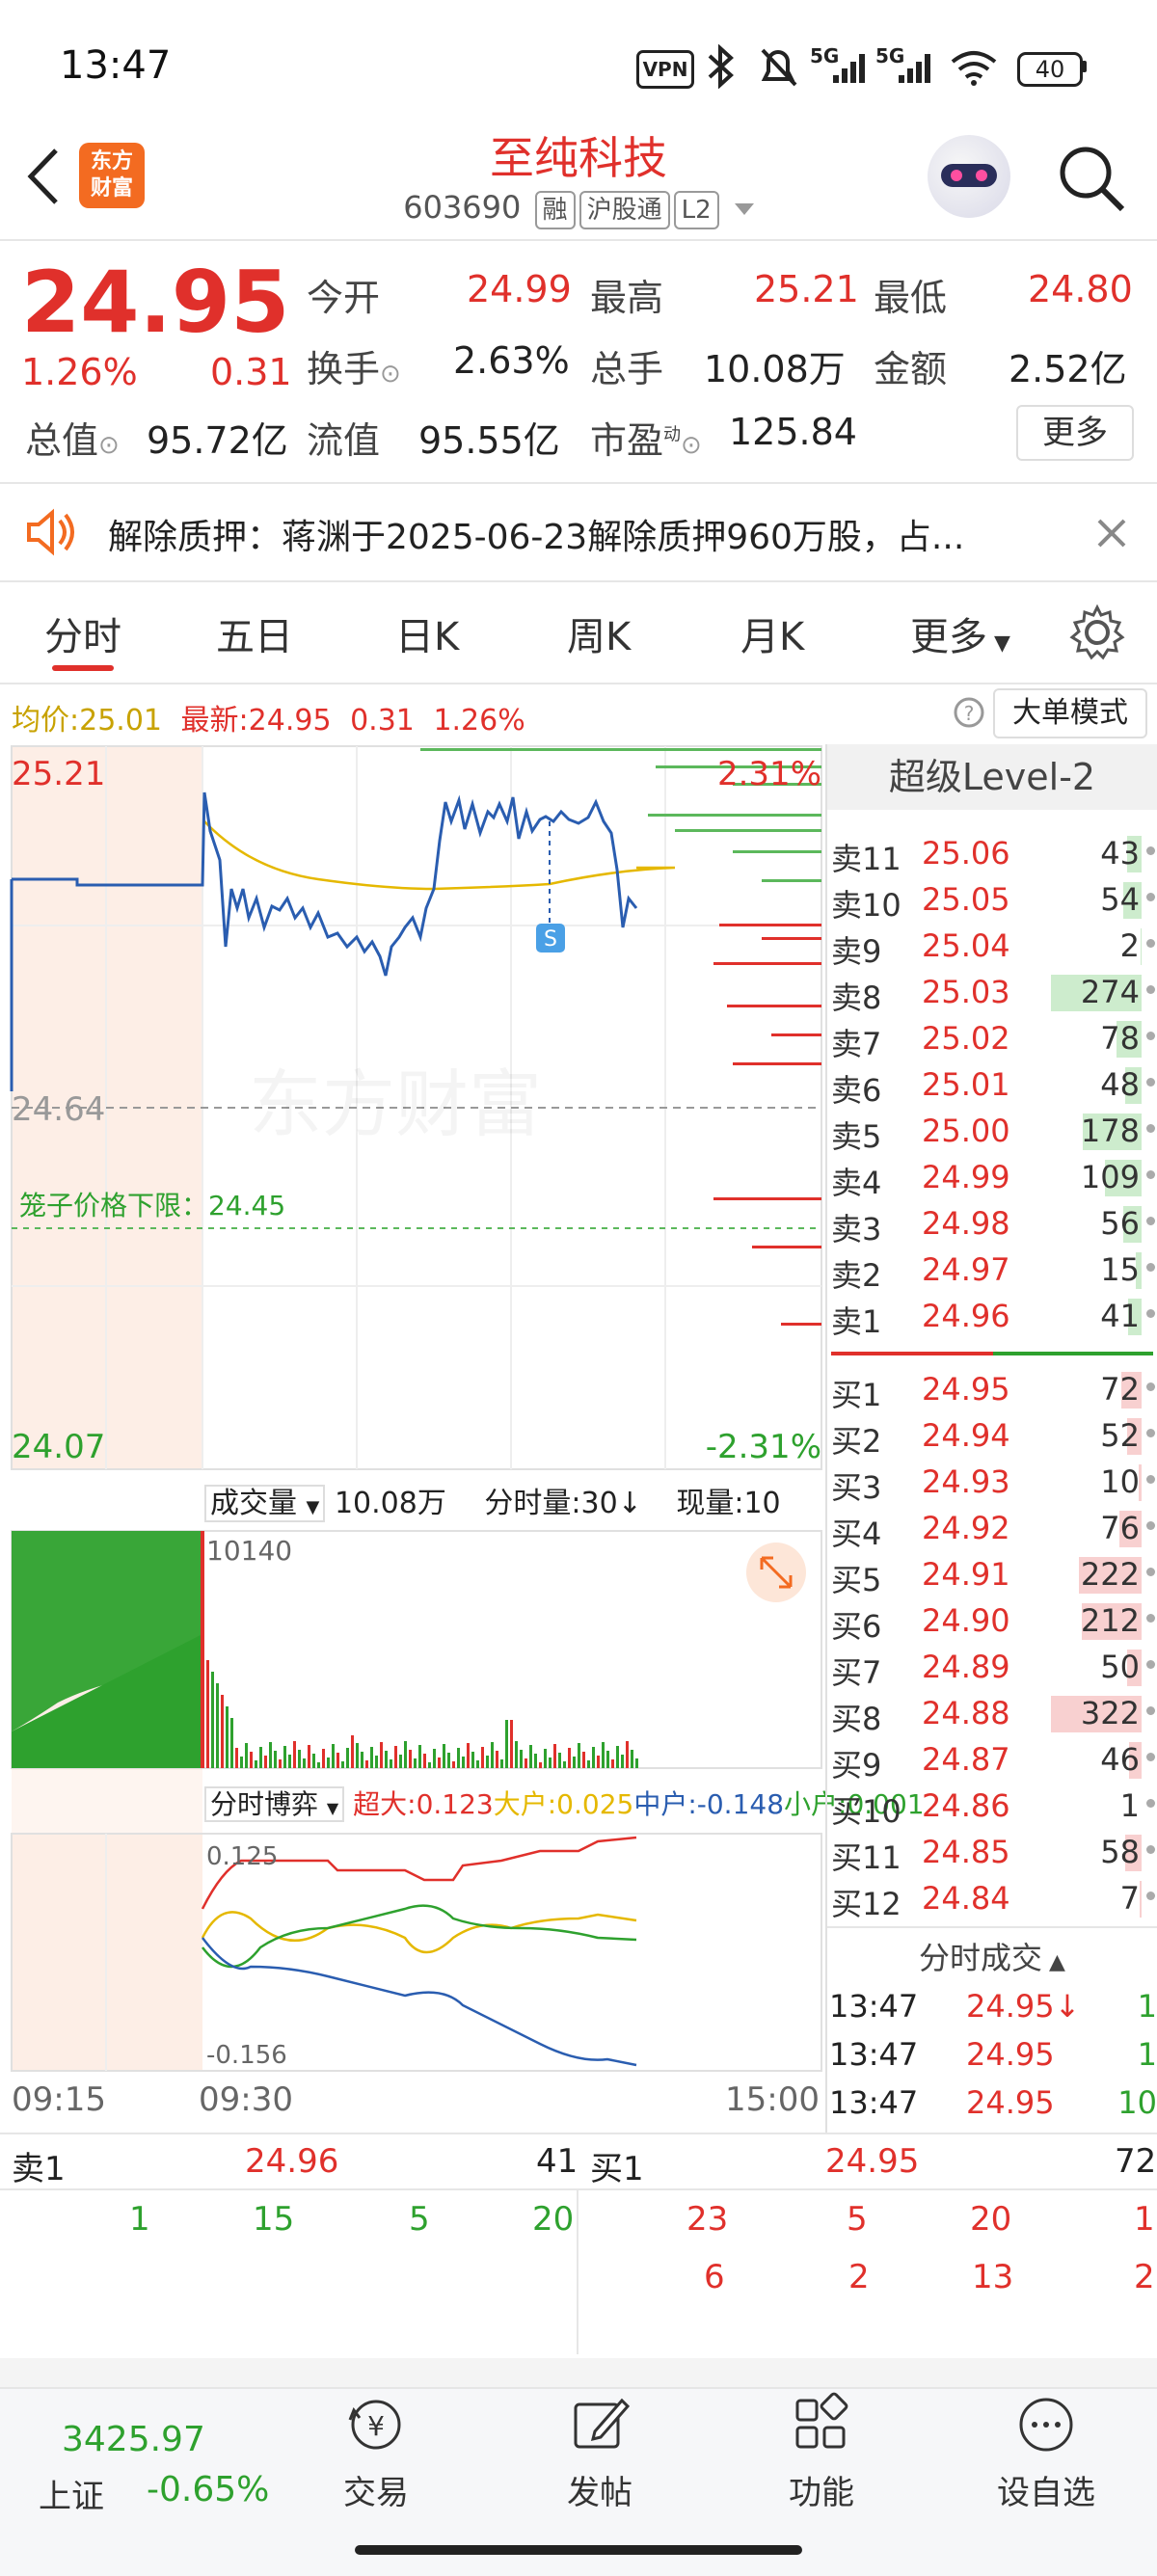 The image size is (1157, 2576). Describe the element at coordinates (254, 633) in the screenshot. I see `tab-five-day: 五日` at that location.